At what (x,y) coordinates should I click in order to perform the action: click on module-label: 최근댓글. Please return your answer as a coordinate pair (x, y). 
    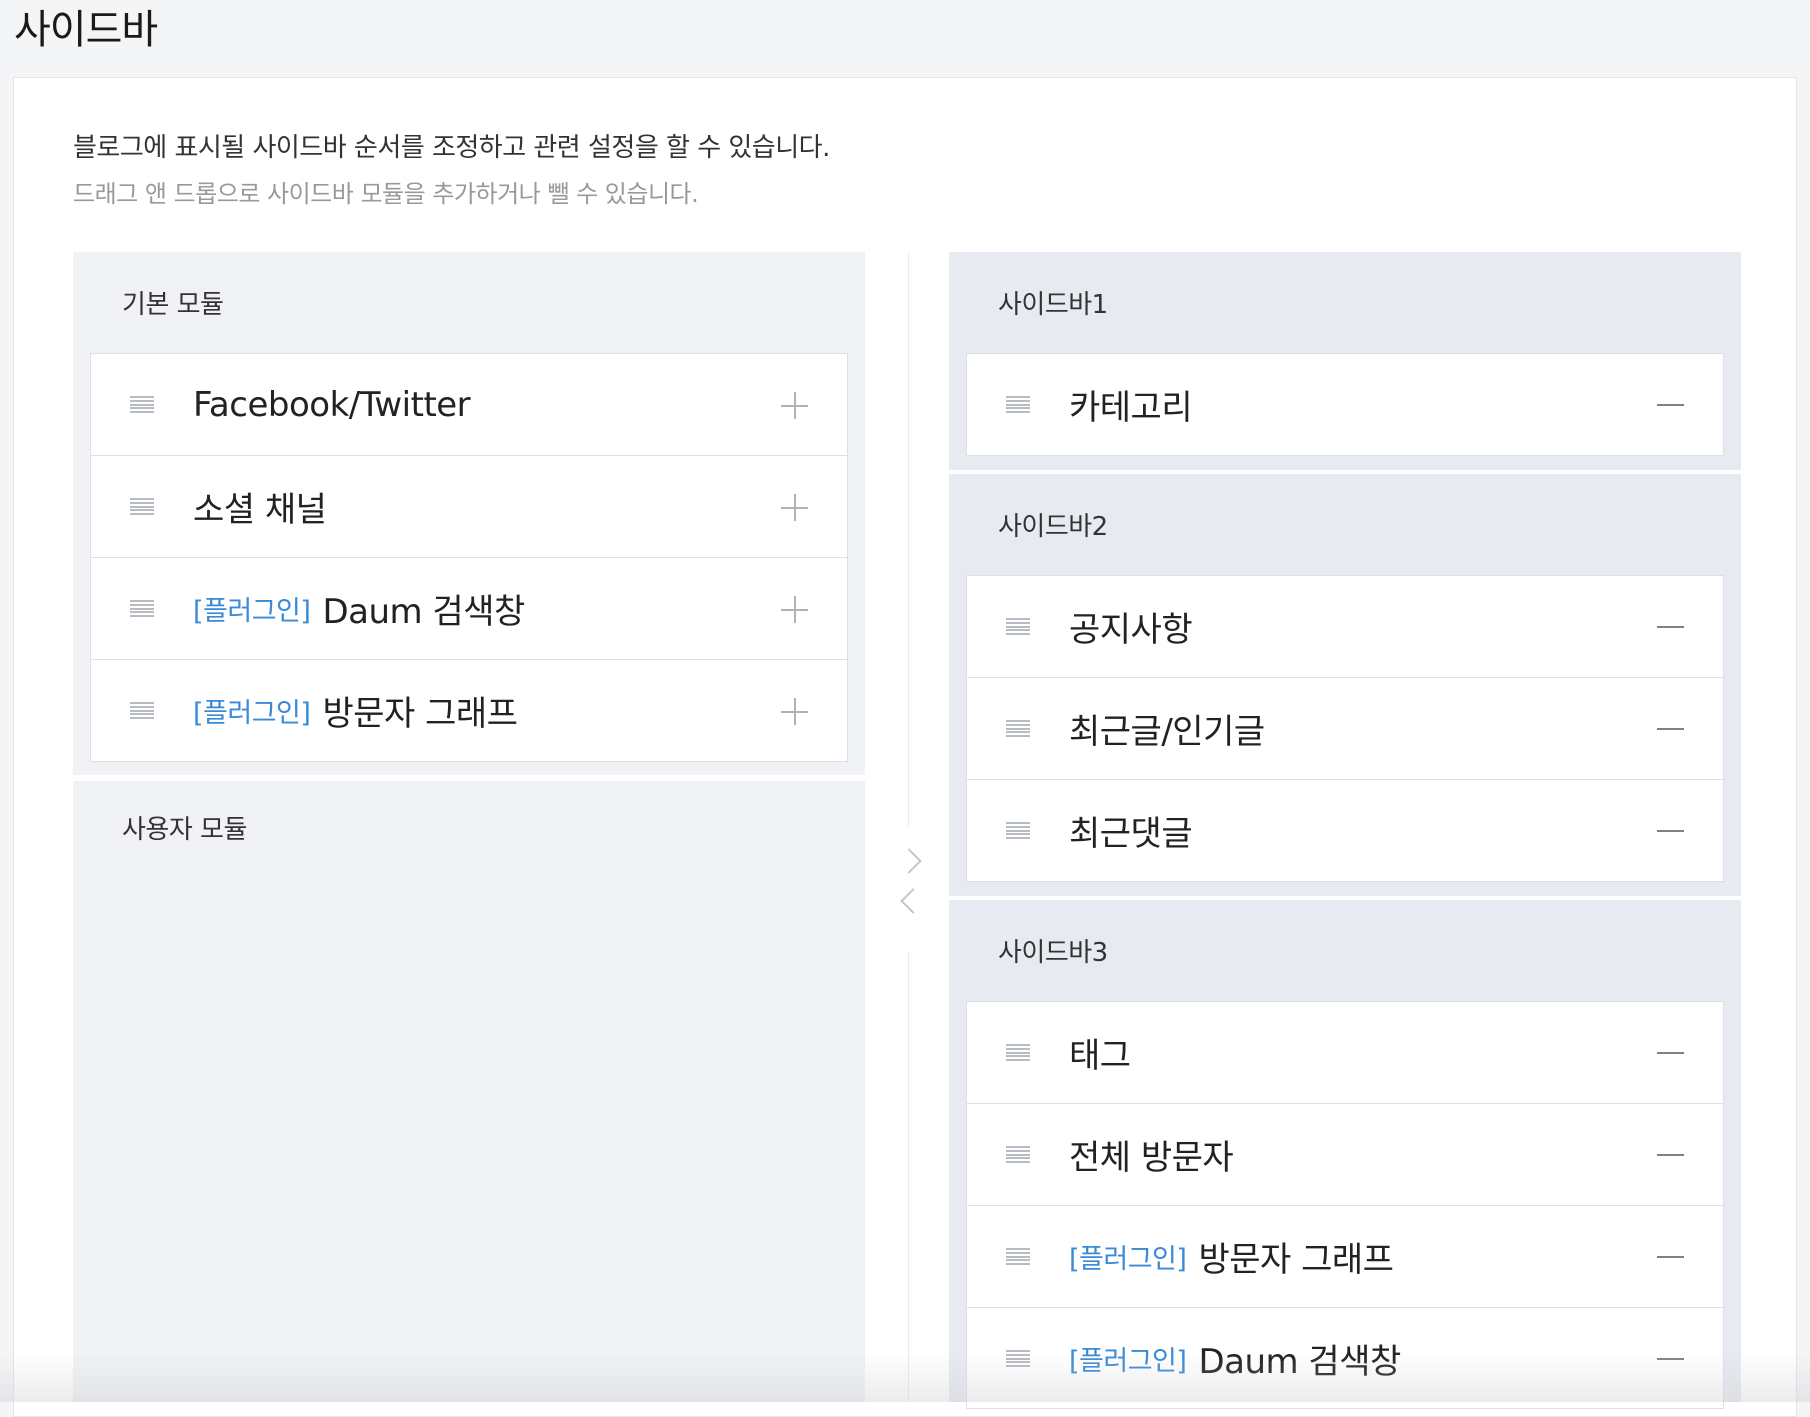
    Looking at the image, I should click on (1131, 830).